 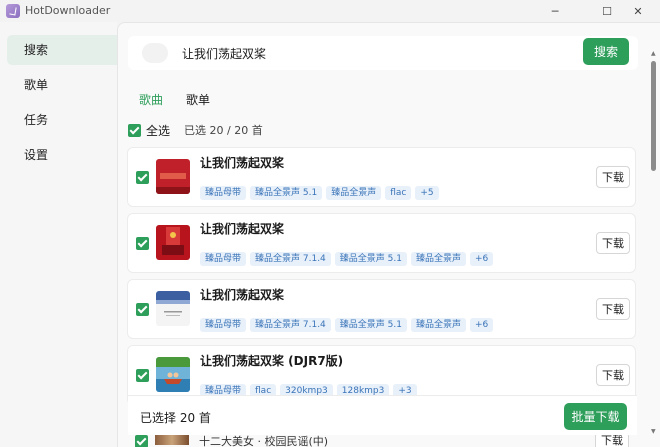 What do you see at coordinates (638, 11) in the screenshot?
I see `close-button: ✕` at bounding box center [638, 11].